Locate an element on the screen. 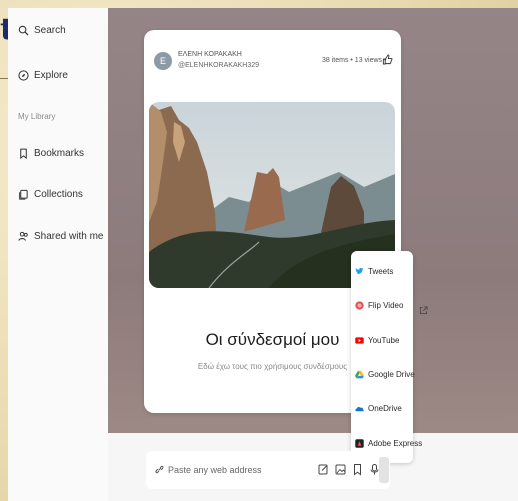 Image resolution: width=518 pixels, height=501 pixels. frame-rule is located at coordinates (4, 78).